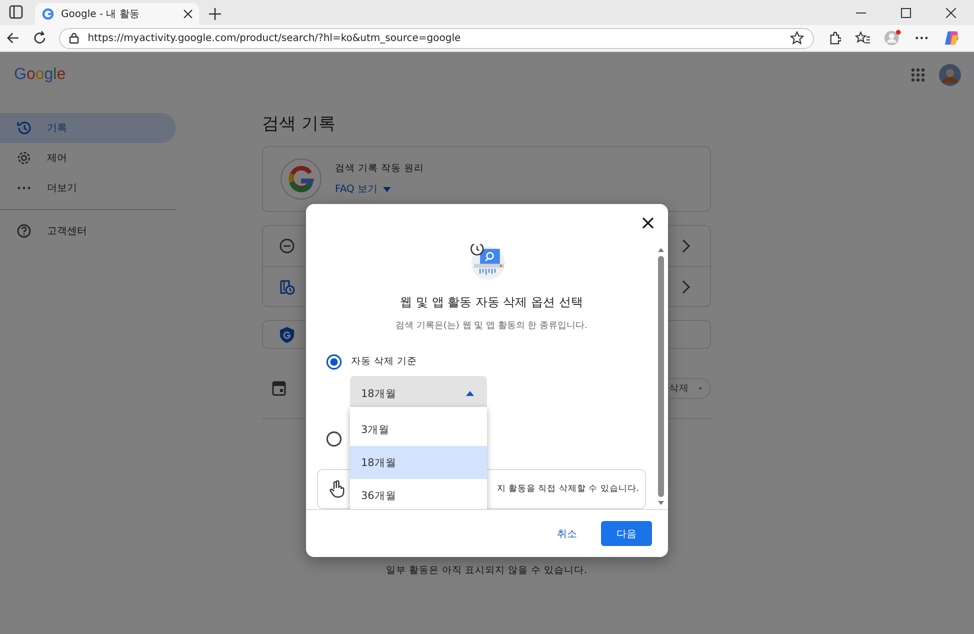  What do you see at coordinates (16, 12) in the screenshot?
I see `tab-actions-icon` at bounding box center [16, 12].